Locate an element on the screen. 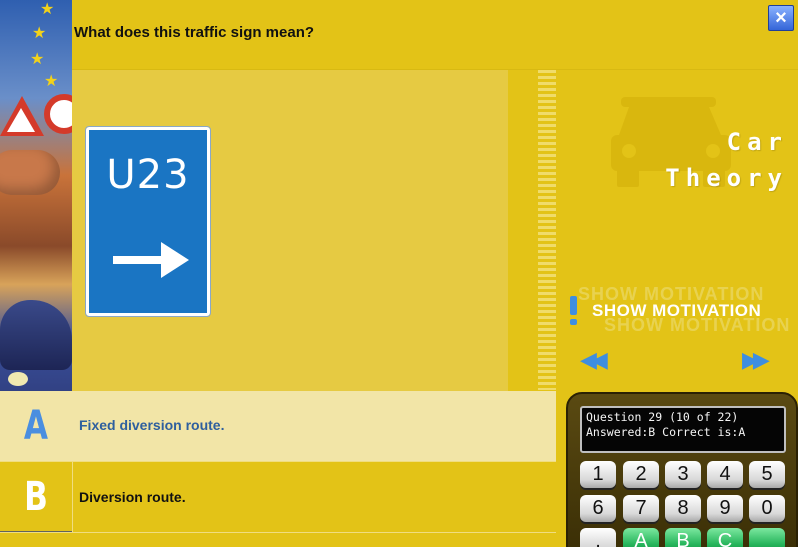  answer-letter: B is located at coordinates (36, 497).